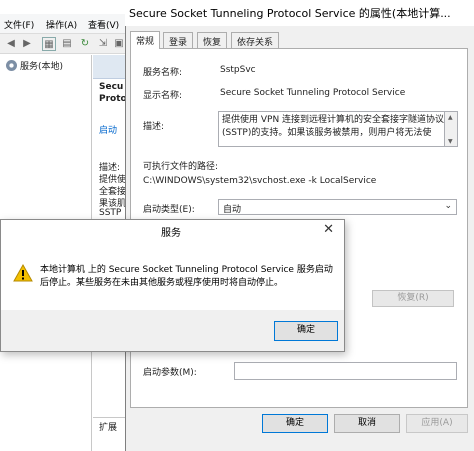 This screenshot has width=474, height=451. Describe the element at coordinates (178, 40) in the screenshot. I see `tab-logon: 登录` at that location.